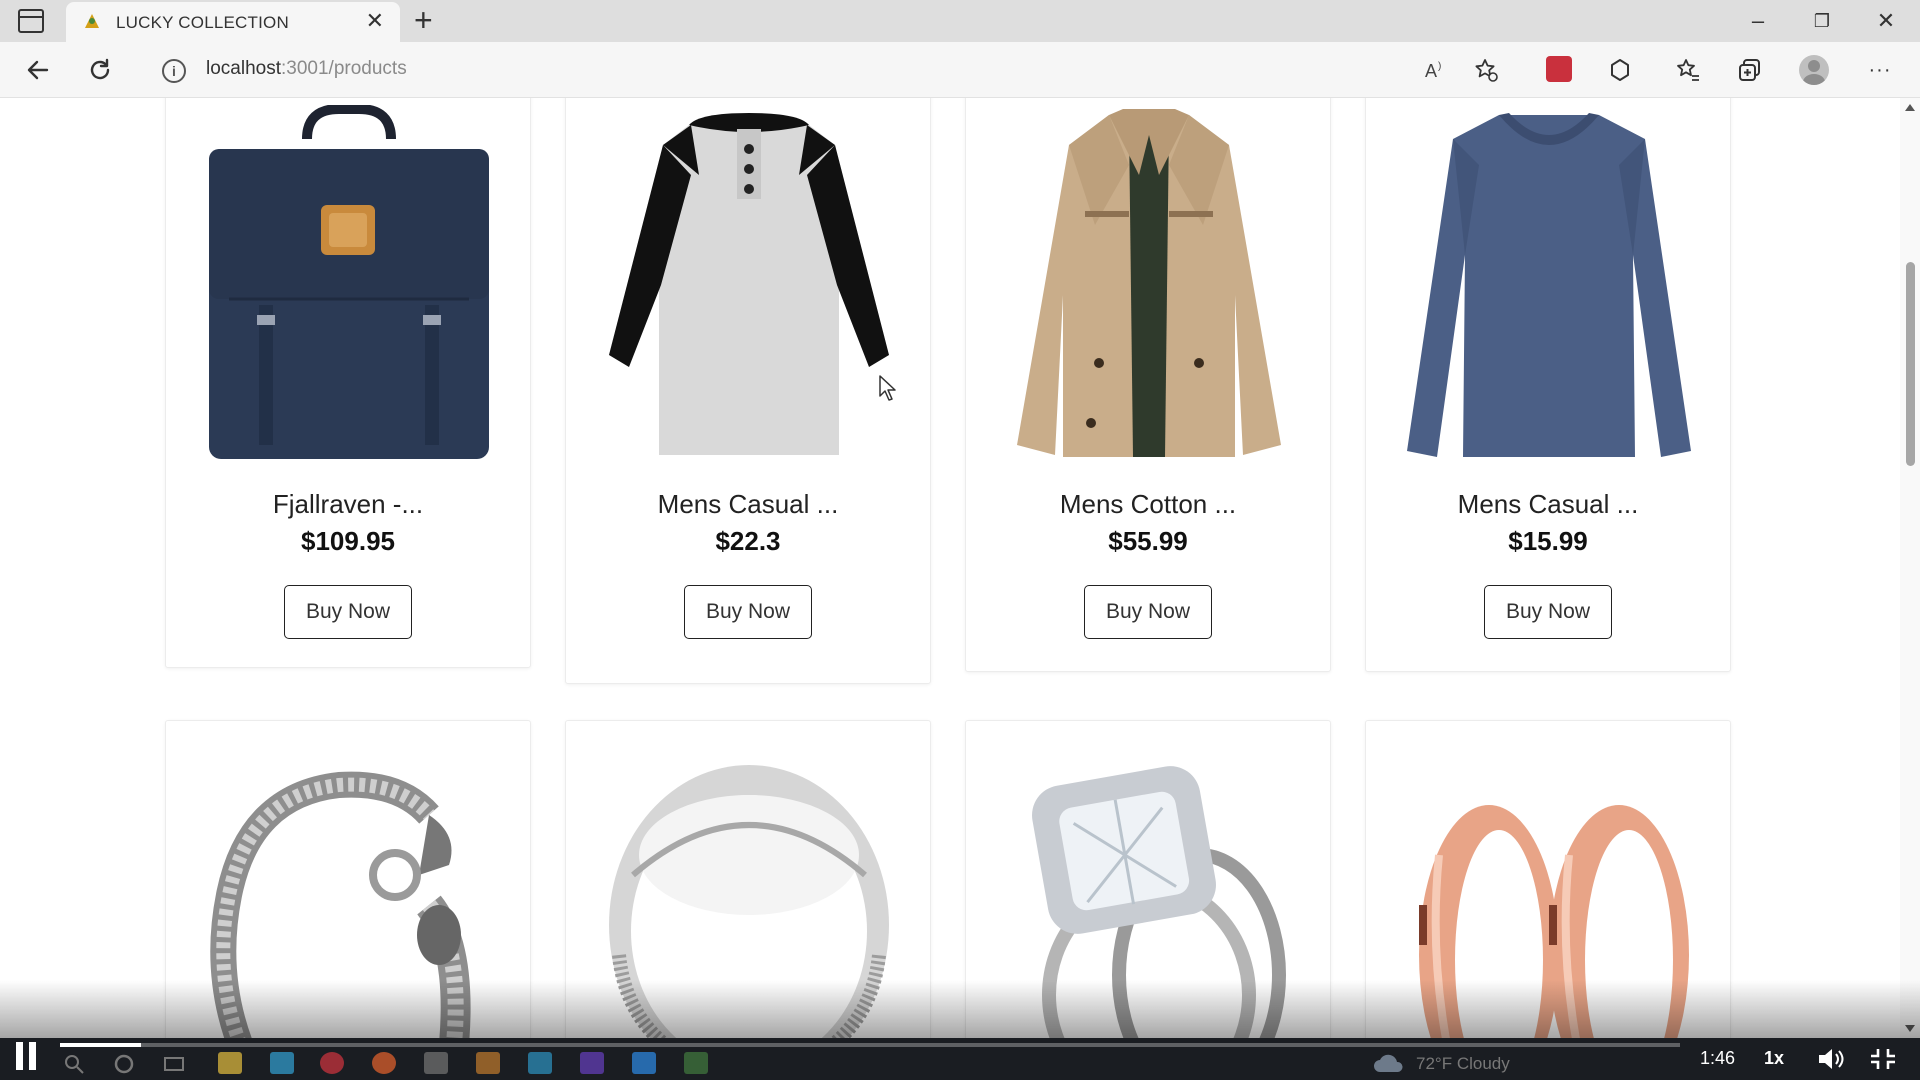  Describe the element at coordinates (1774, 1058) in the screenshot. I see `playback-speed-button: 1x` at that location.